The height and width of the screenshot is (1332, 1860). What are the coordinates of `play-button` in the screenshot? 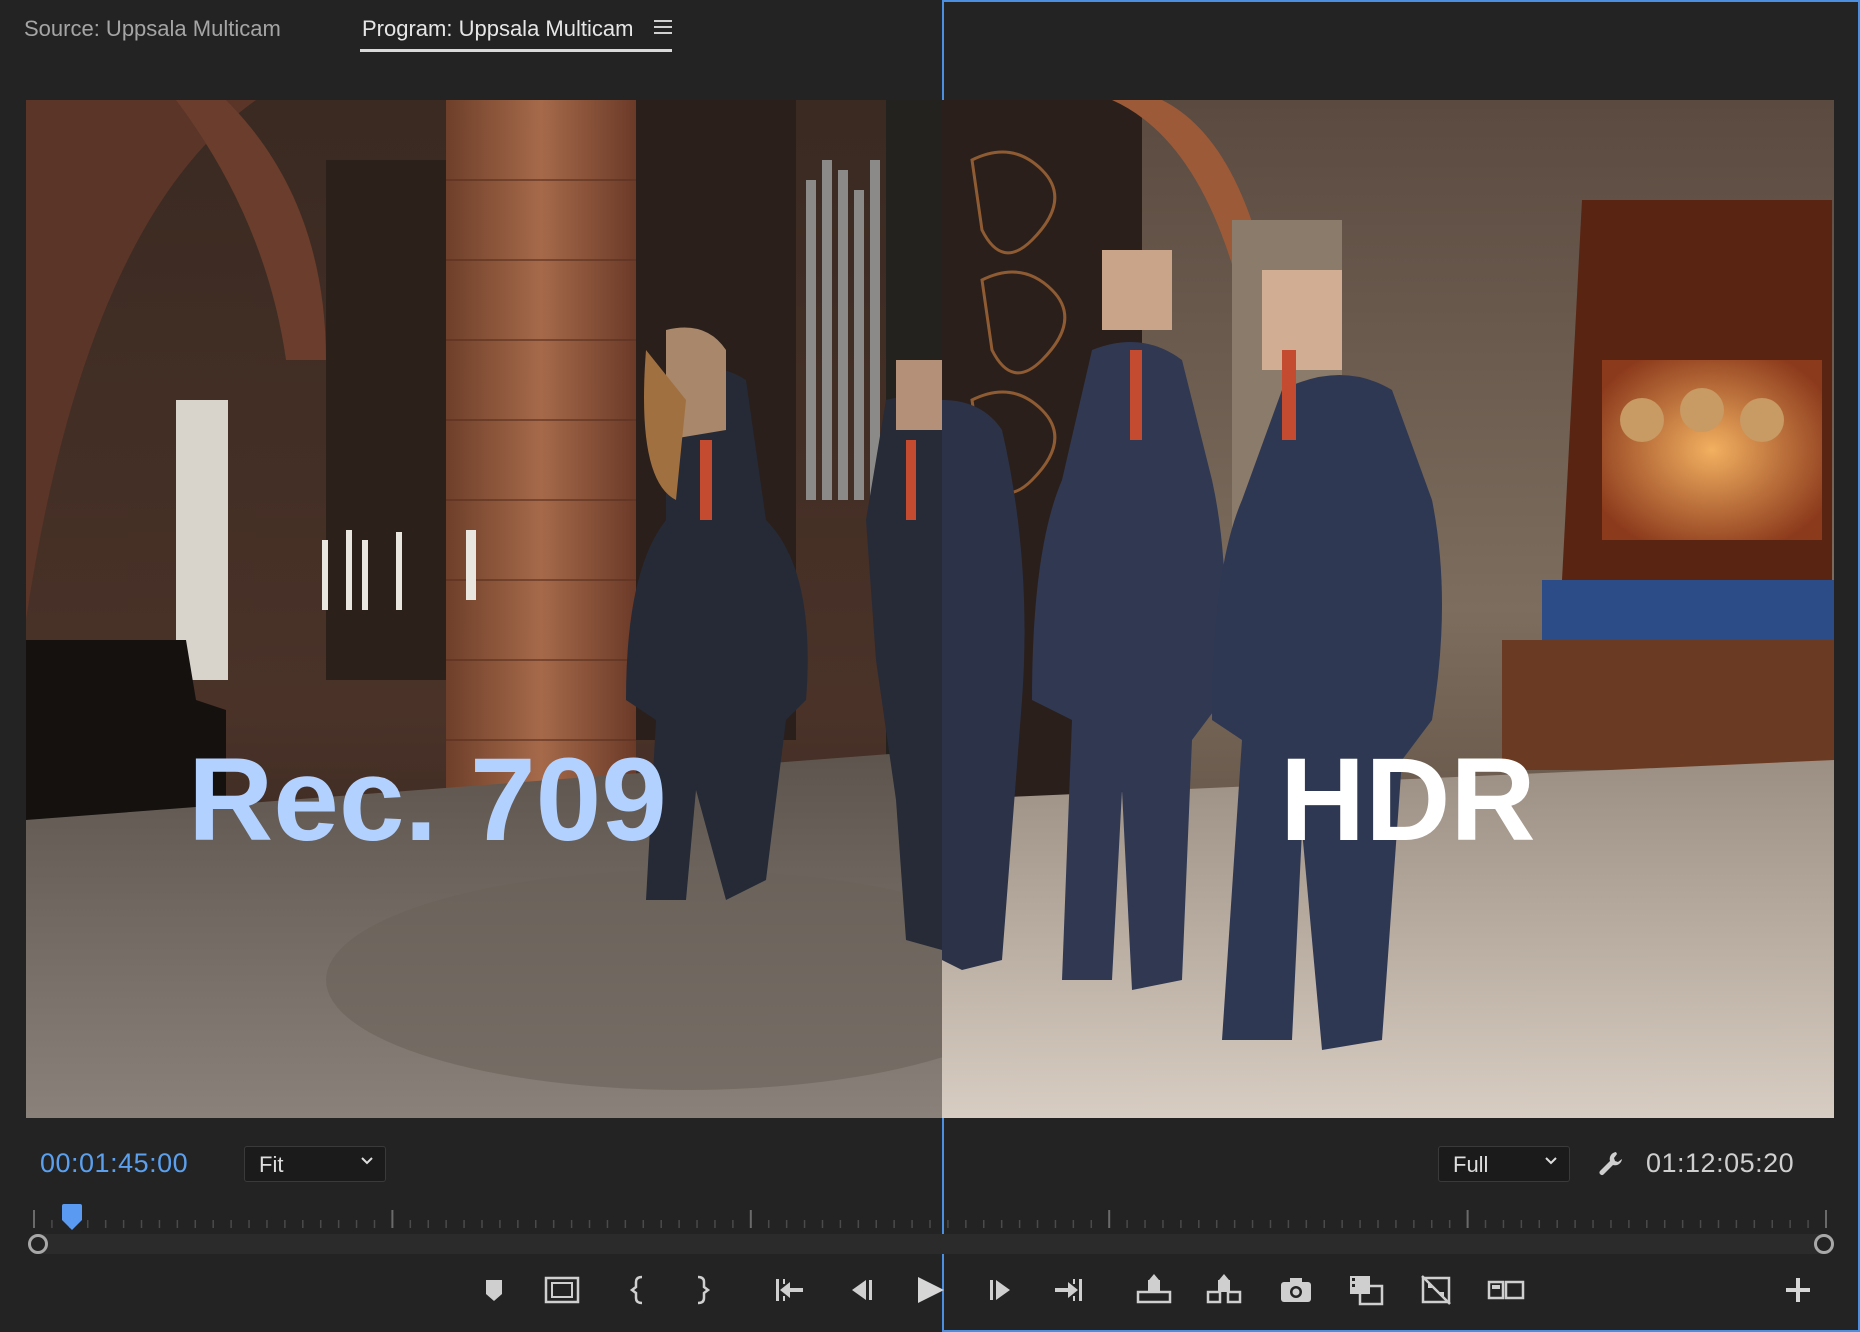 It's located at (930, 1290).